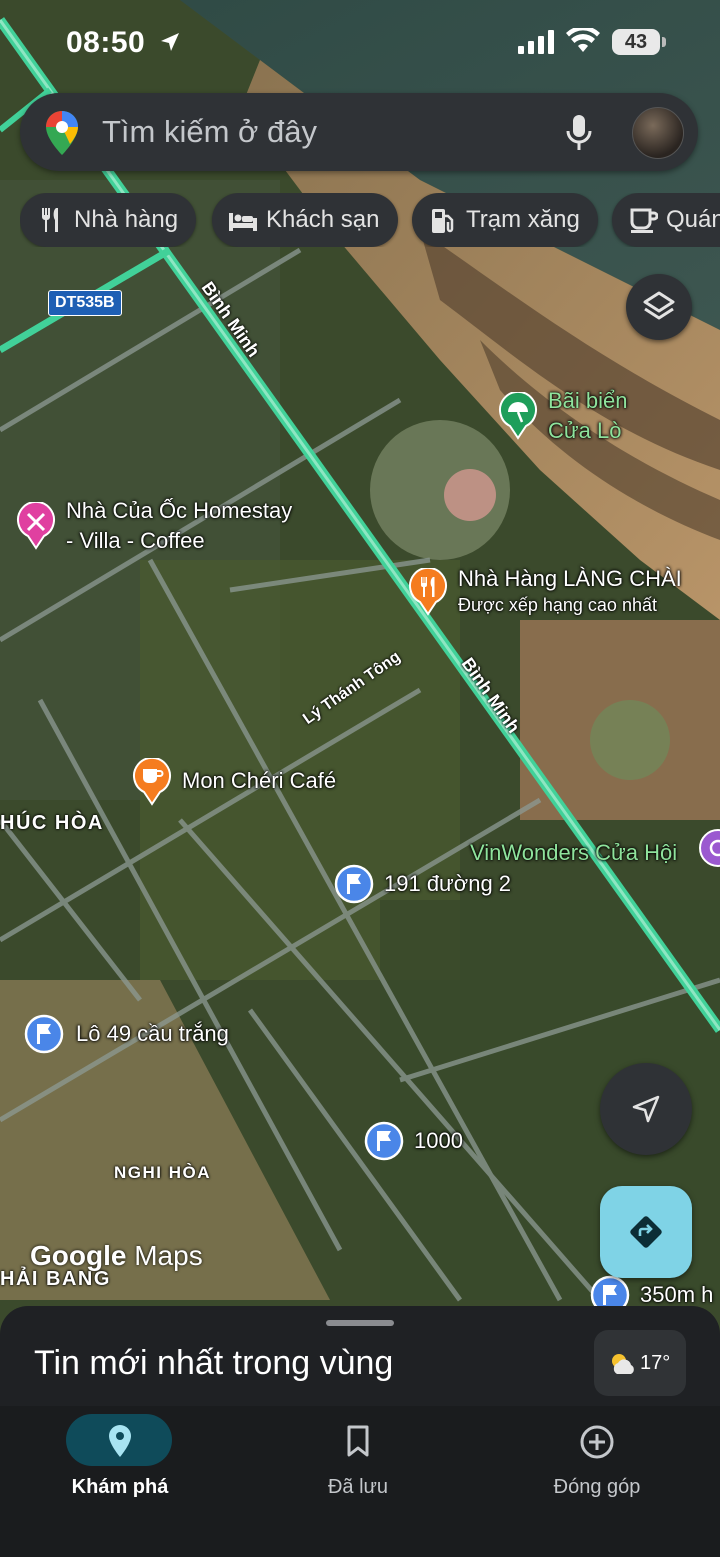 Image resolution: width=720 pixels, height=1557 pixels. I want to click on attribution-maps: Maps, so click(168, 1255).